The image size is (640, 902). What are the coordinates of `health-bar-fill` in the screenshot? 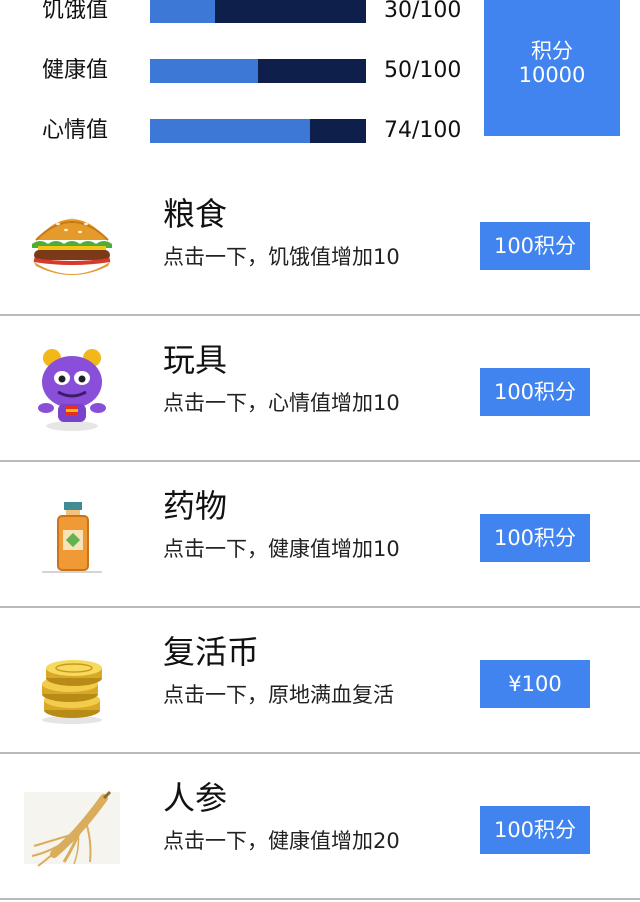 It's located at (204, 71).